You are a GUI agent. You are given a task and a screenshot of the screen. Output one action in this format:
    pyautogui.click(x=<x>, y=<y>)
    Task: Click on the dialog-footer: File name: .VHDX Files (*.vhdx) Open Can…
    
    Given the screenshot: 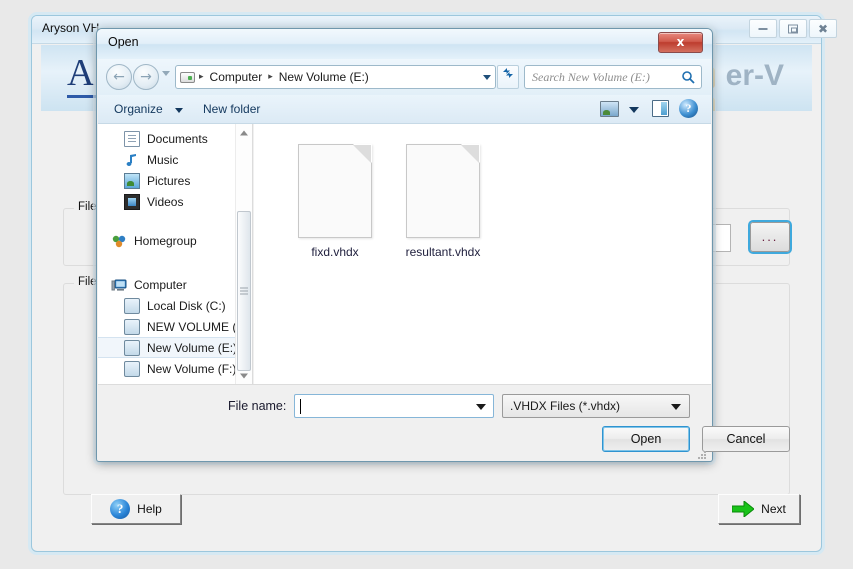 What is the action you would take?
    pyautogui.click(x=444, y=422)
    